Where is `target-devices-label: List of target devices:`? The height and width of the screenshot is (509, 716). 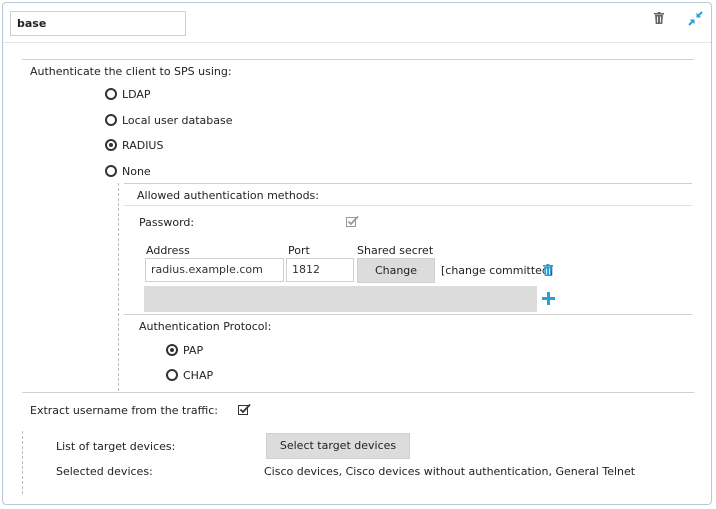
target-devices-label: List of target devices: is located at coordinates (116, 446).